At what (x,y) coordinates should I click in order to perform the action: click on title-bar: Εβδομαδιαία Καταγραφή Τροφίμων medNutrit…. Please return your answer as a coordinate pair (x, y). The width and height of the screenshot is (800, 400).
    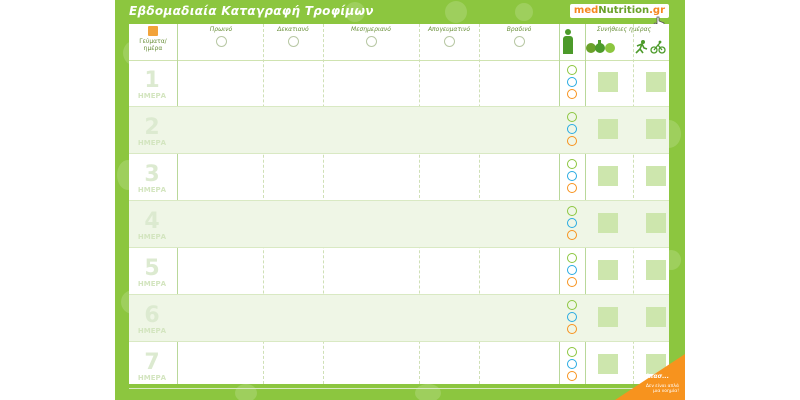
    Looking at the image, I should click on (400, 15).